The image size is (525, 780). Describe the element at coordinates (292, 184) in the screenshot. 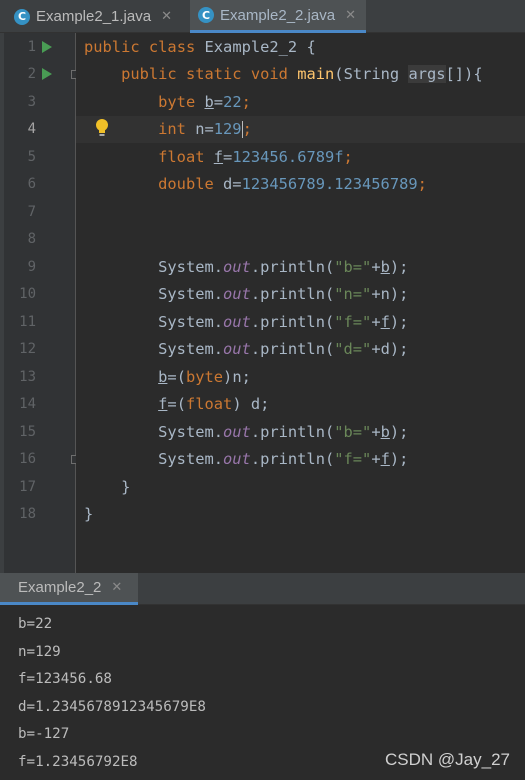

I see `code-line-6: double d=123456789.123456789;` at that location.